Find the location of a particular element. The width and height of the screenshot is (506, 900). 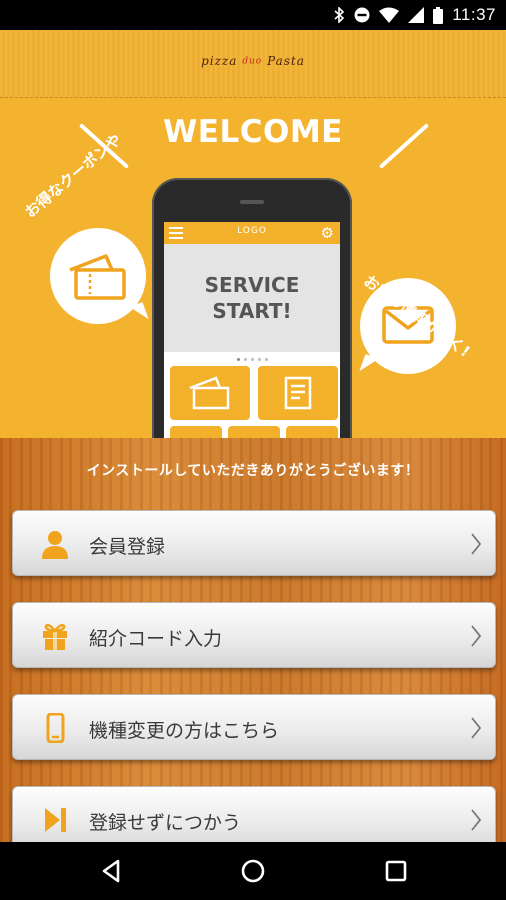

memo-tile-icon is located at coordinates (298, 393).